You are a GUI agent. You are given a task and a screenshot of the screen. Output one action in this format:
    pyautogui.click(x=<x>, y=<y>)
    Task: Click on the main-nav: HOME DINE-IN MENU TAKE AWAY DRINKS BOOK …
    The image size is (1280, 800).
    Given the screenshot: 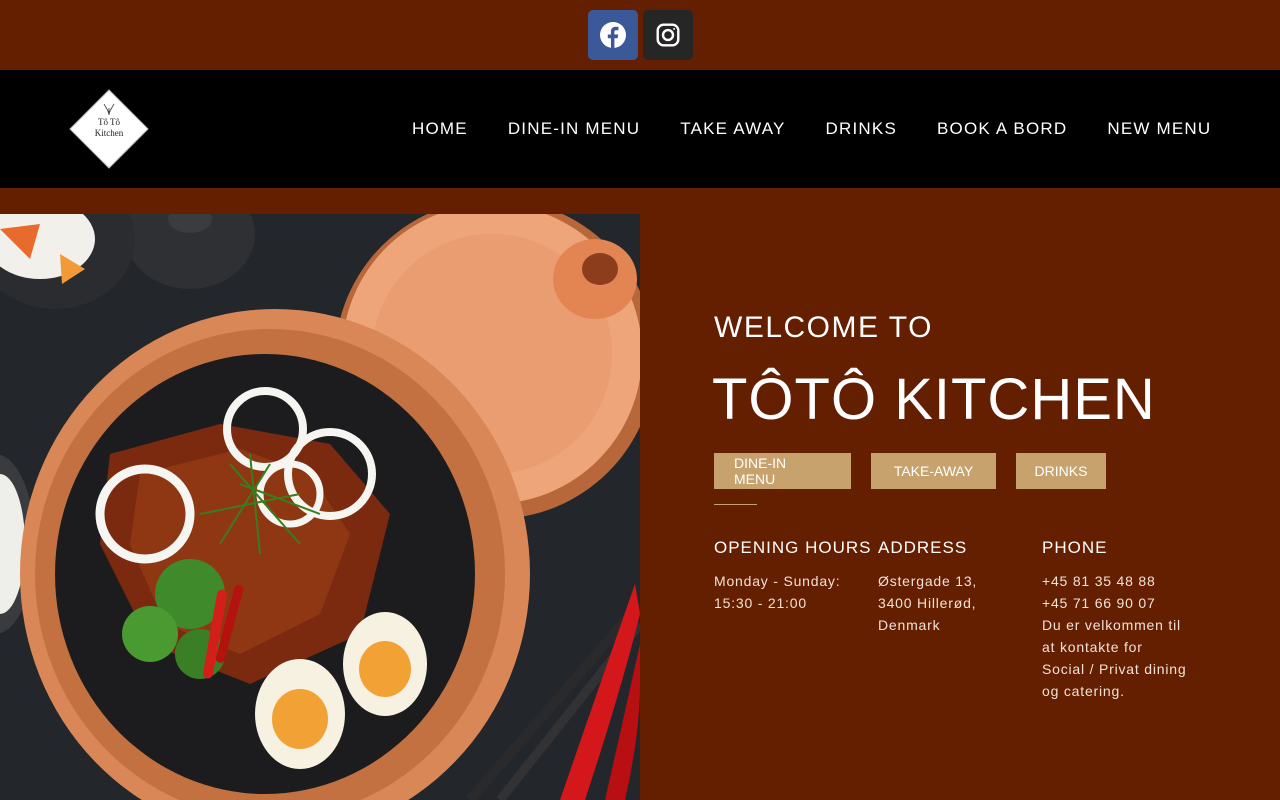 What is the action you would take?
    pyautogui.click(x=801, y=129)
    